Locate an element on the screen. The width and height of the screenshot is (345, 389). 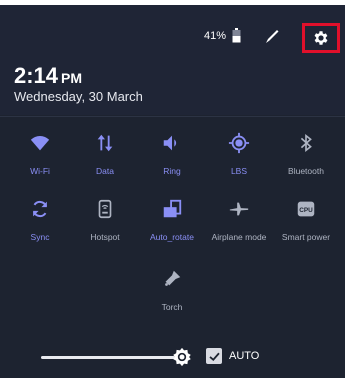
status-row: 41% is located at coordinates (172, 38).